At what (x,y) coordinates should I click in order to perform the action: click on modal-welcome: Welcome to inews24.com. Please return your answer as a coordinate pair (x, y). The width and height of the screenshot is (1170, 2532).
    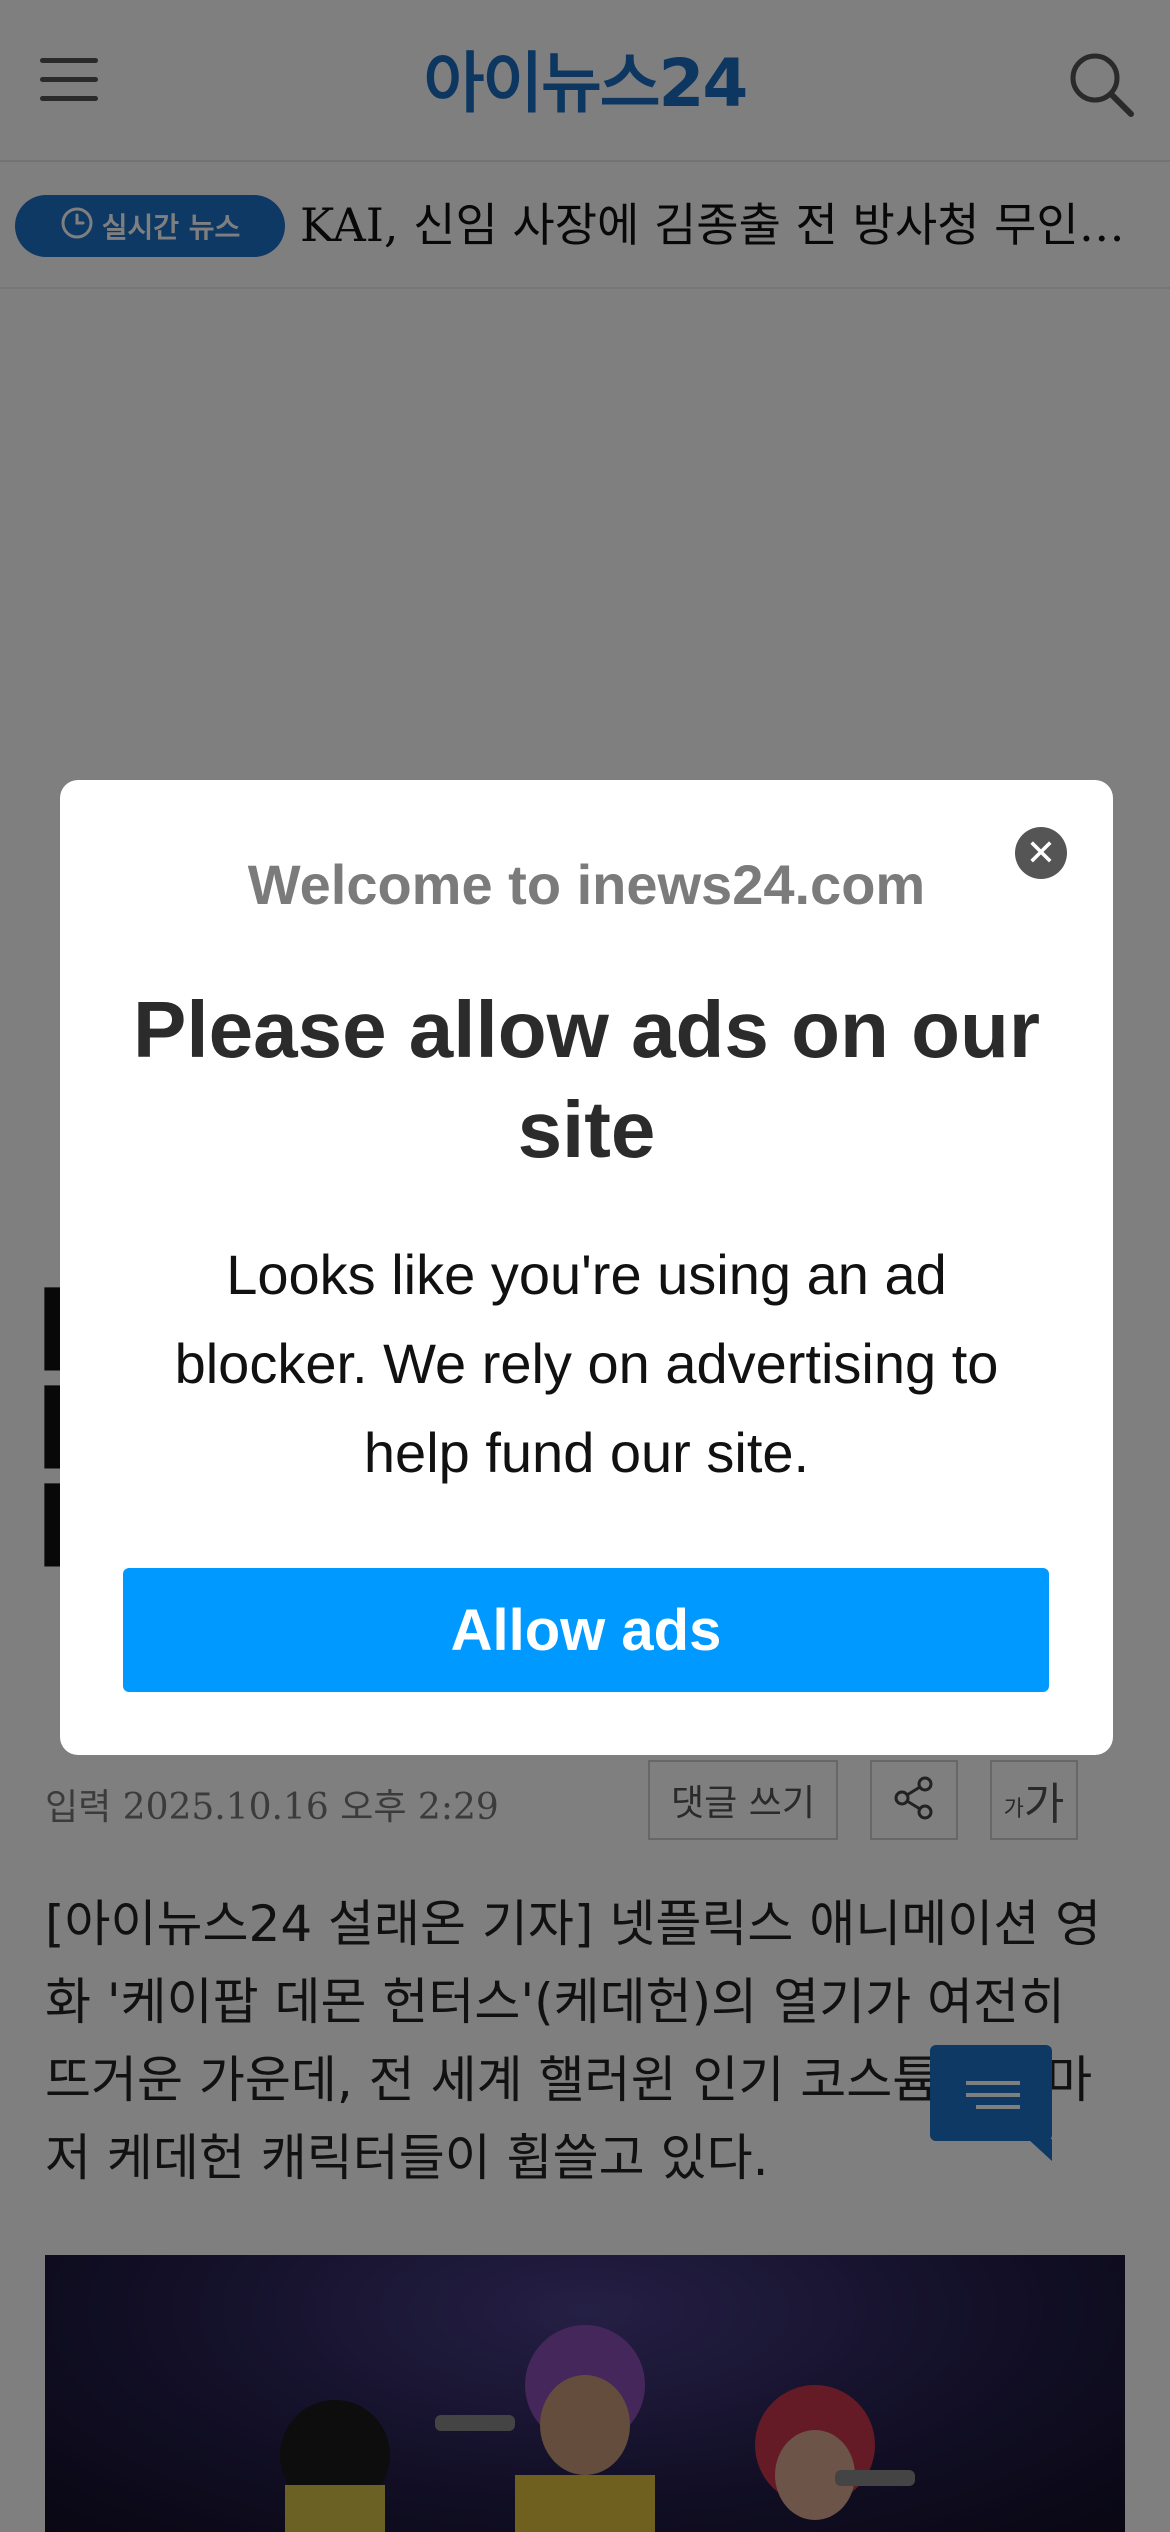
    Looking at the image, I should click on (586, 884).